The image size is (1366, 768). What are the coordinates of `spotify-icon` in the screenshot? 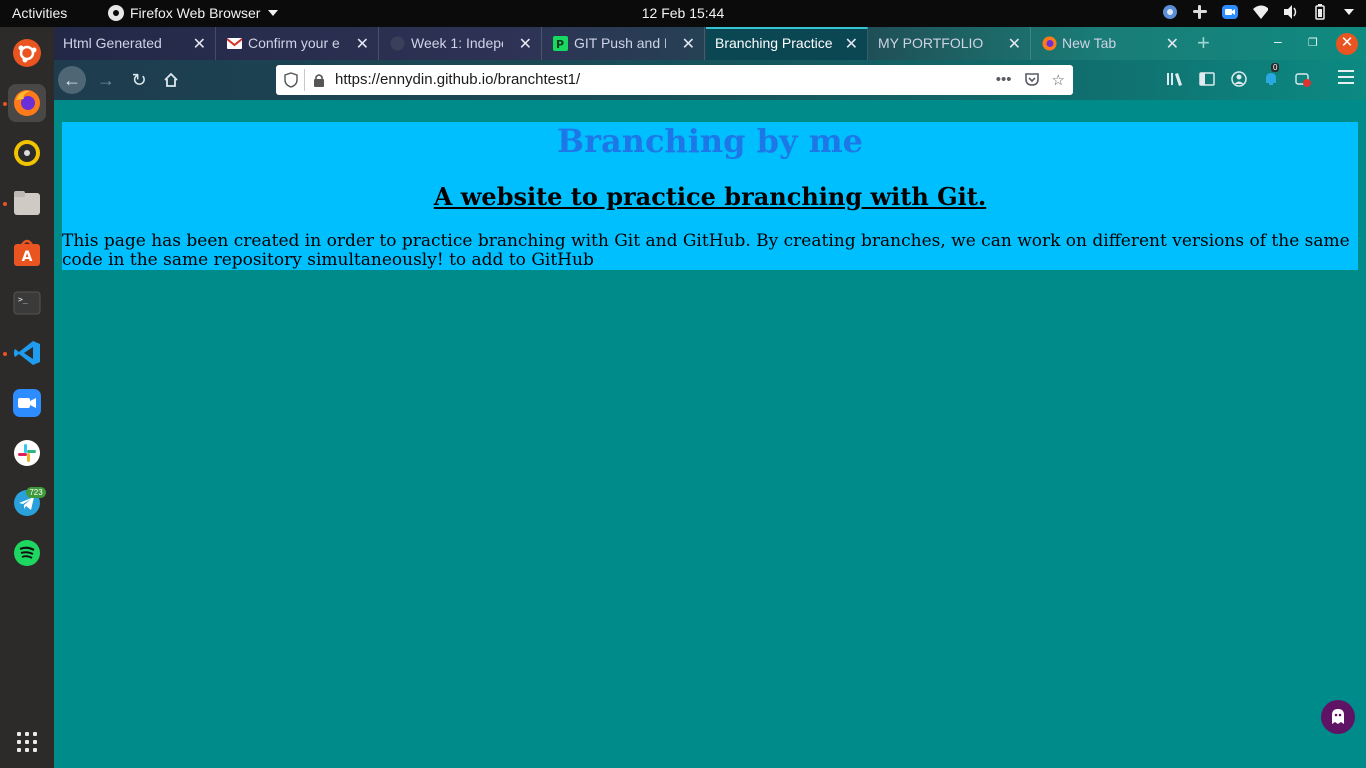 It's located at (27, 553).